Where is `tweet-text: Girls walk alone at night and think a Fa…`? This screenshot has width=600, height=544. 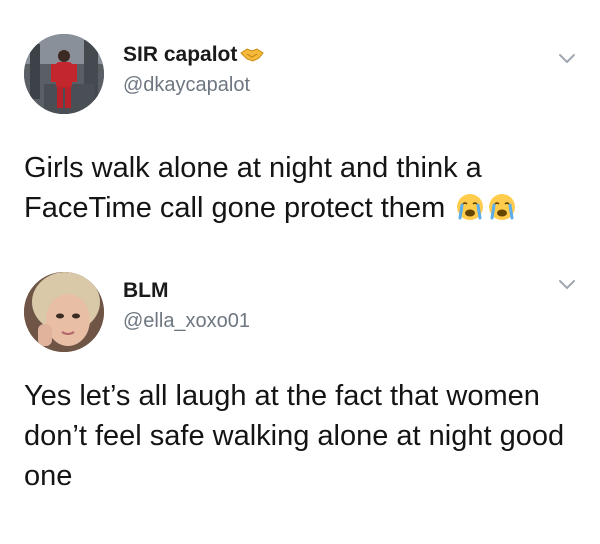
tweet-text: Girls walk alone at night and think a Fa… is located at coordinates (304, 188).